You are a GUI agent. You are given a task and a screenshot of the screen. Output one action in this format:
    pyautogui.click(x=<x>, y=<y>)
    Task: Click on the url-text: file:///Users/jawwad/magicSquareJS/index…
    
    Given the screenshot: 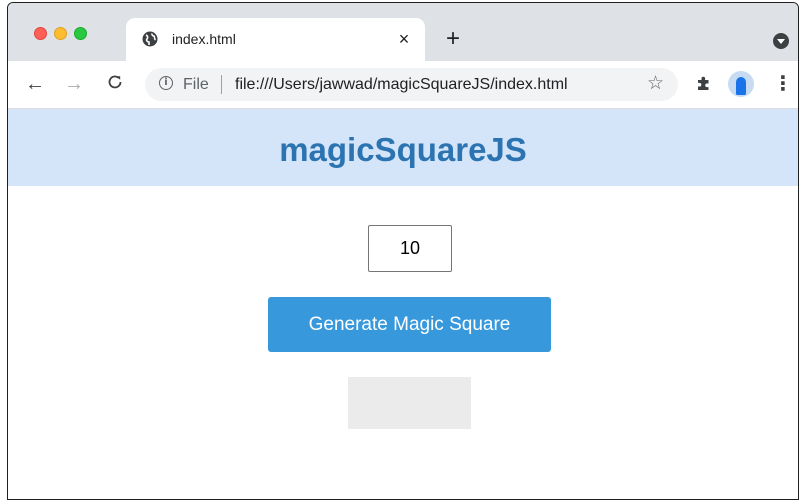 What is the action you would take?
    pyautogui.click(x=401, y=84)
    